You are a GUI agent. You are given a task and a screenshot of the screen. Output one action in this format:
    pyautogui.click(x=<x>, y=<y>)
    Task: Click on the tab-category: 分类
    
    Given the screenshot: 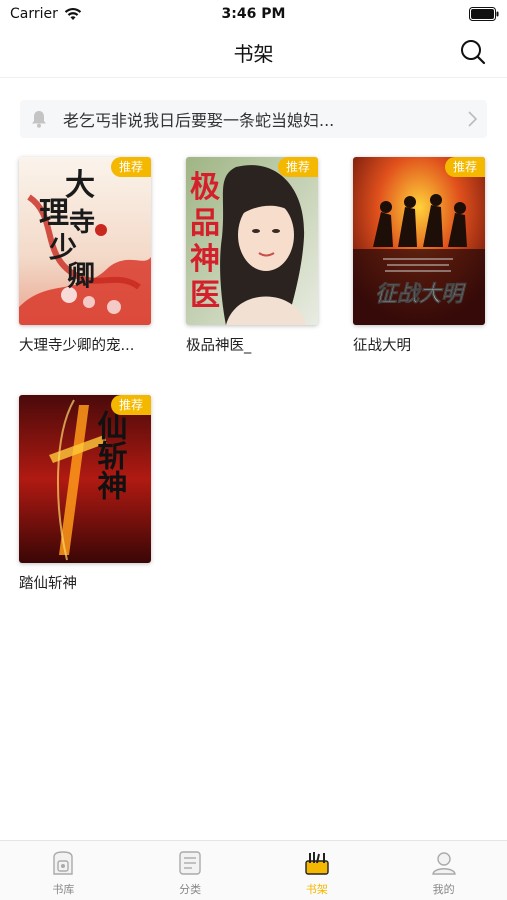 What is the action you would take?
    pyautogui.click(x=190, y=870)
    